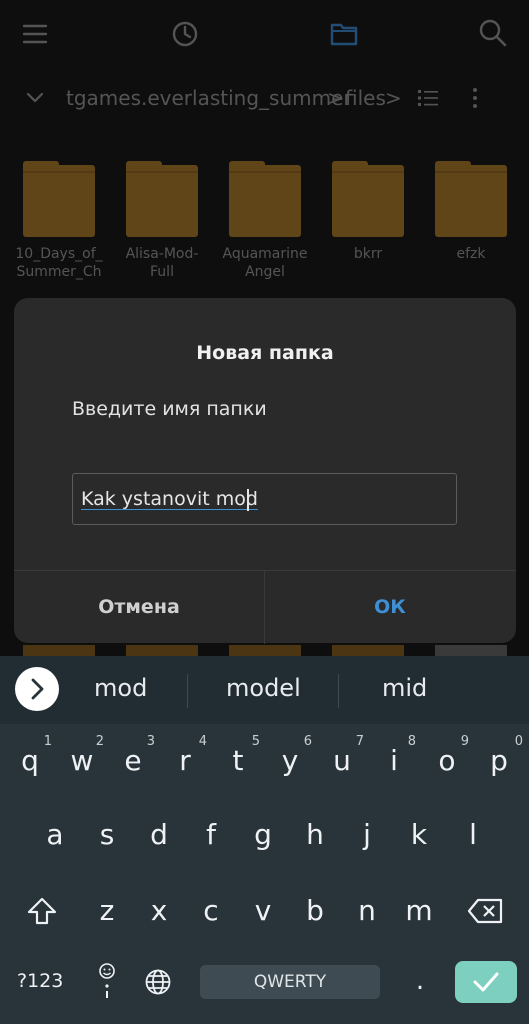 This screenshot has height=1024, width=529. Describe the element at coordinates (169, 409) in the screenshot. I see `dialog-message: Введите имя папки` at that location.